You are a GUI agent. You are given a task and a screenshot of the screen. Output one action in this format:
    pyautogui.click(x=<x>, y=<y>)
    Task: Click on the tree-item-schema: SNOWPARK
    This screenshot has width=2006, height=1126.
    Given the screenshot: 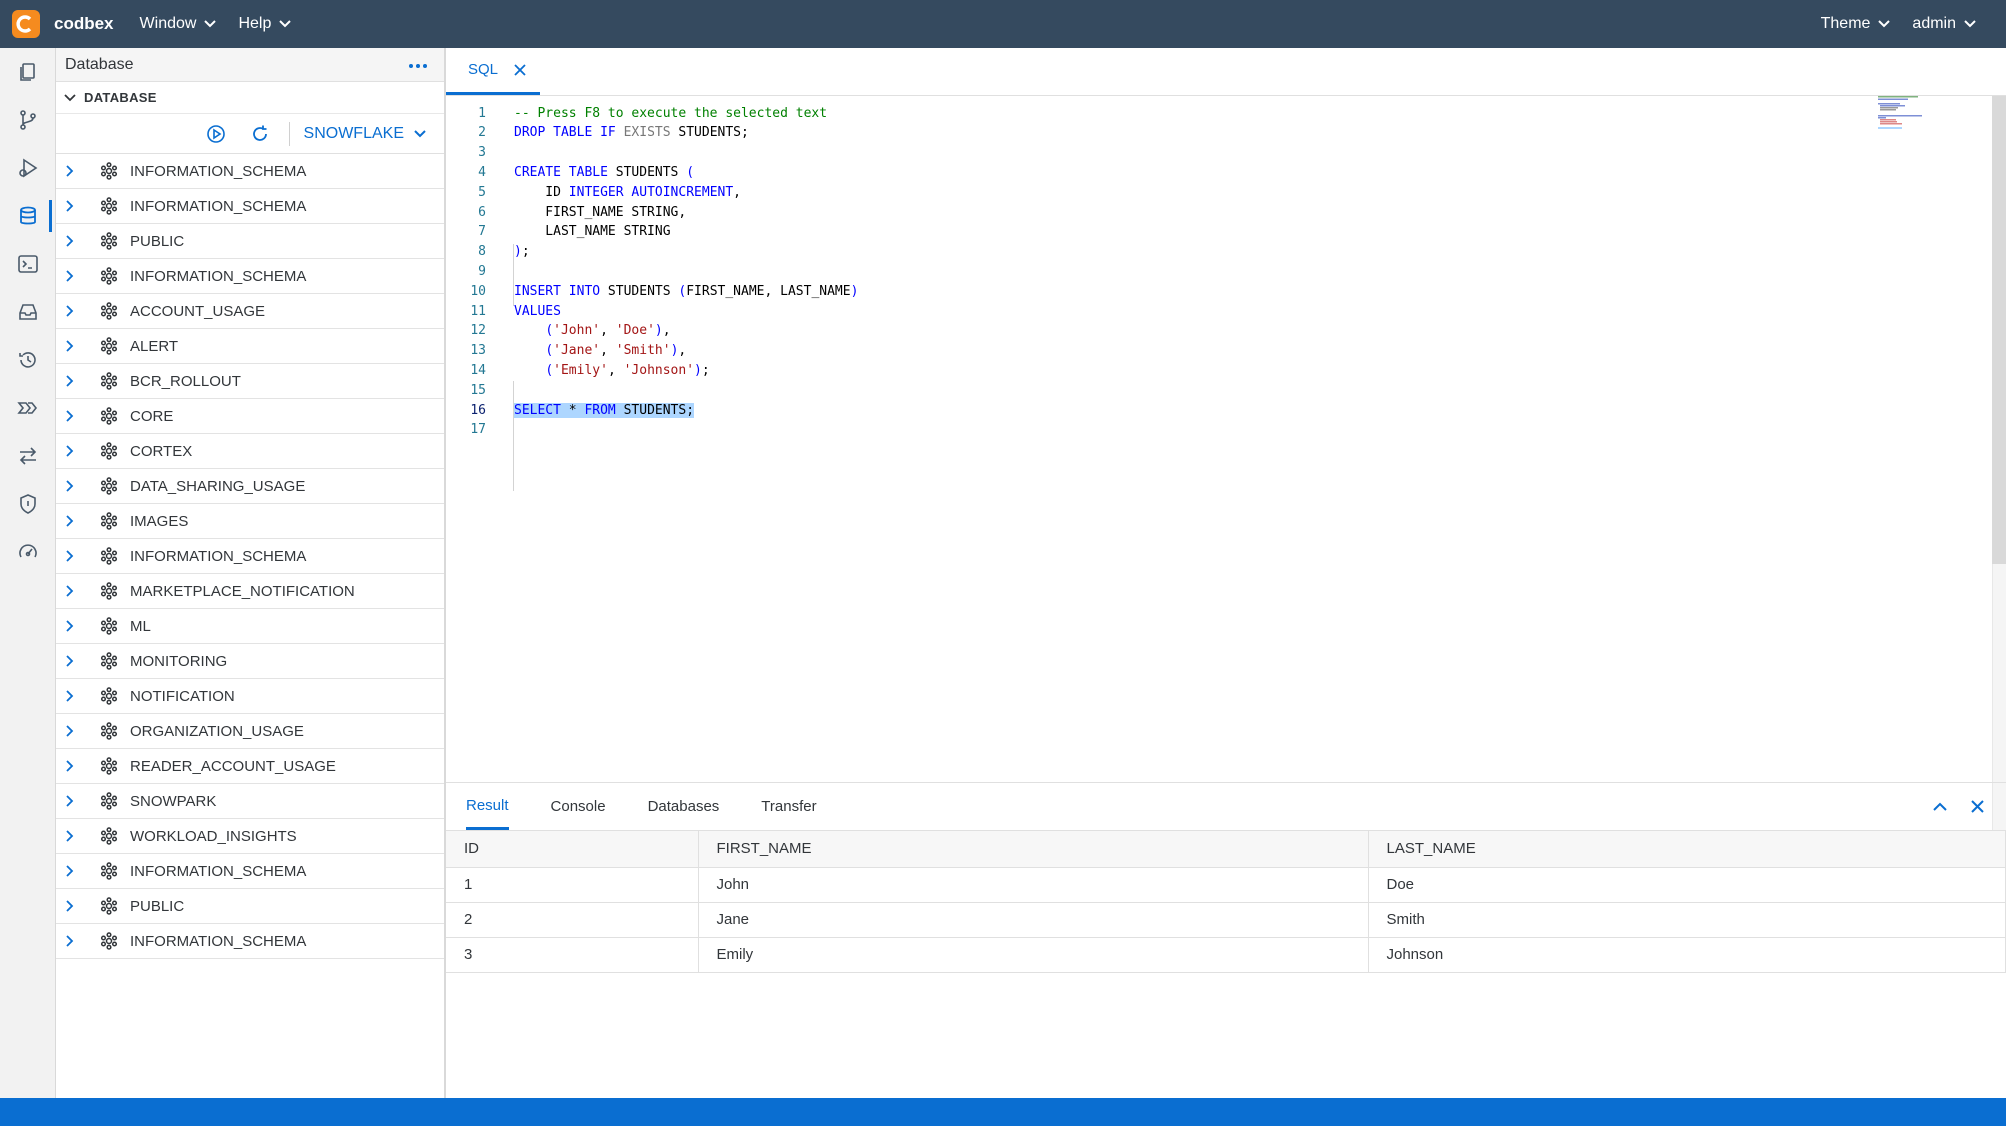 What is the action you would take?
    pyautogui.click(x=250, y=801)
    